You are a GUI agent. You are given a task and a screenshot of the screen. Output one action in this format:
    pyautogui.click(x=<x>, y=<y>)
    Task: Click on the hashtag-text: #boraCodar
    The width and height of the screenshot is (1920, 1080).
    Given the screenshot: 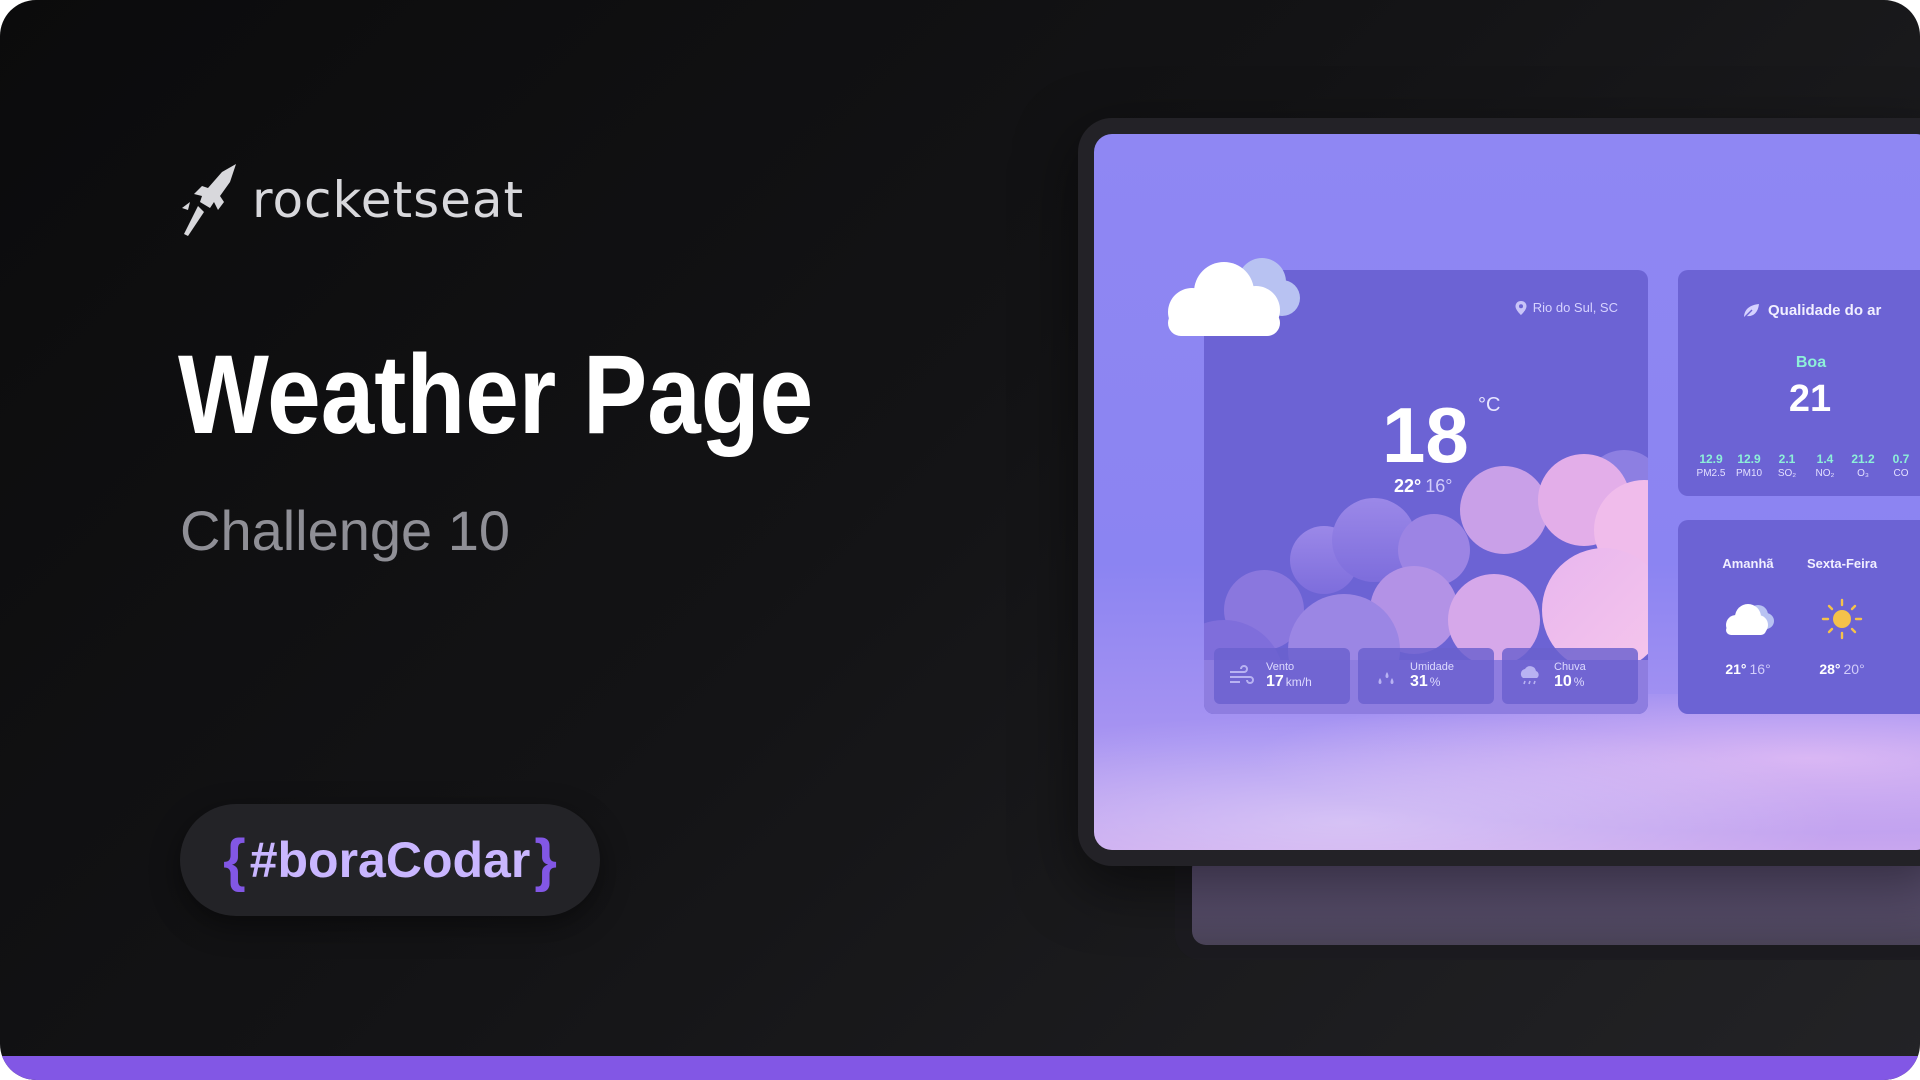 What is the action you would take?
    pyautogui.click(x=390, y=860)
    